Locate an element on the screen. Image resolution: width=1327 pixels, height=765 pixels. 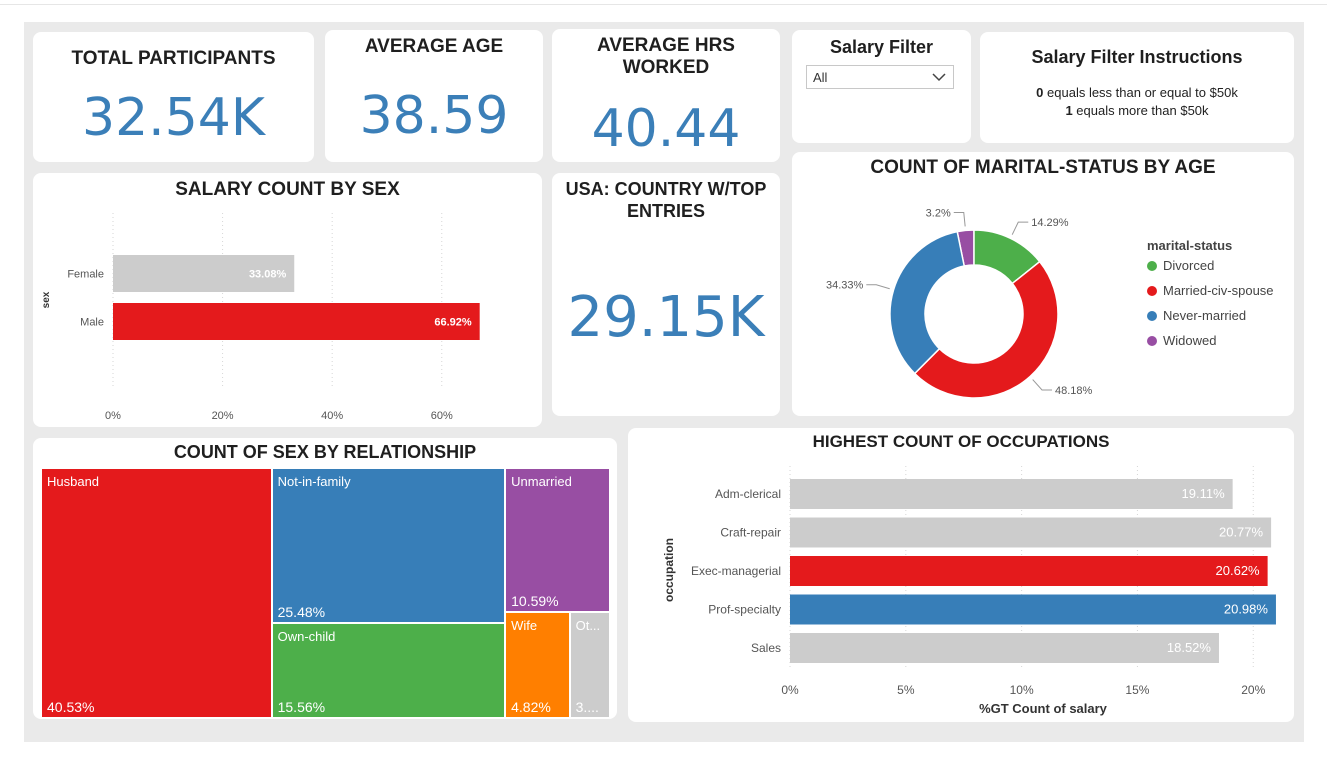
treemap-cell-label: Wife is located at coordinates (524, 625).